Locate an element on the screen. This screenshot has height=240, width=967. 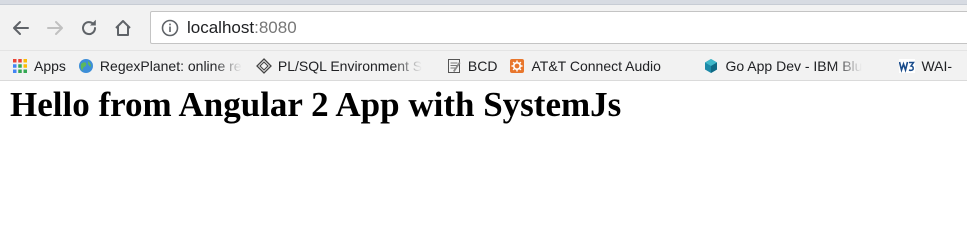
forward-button is located at coordinates (55, 28).